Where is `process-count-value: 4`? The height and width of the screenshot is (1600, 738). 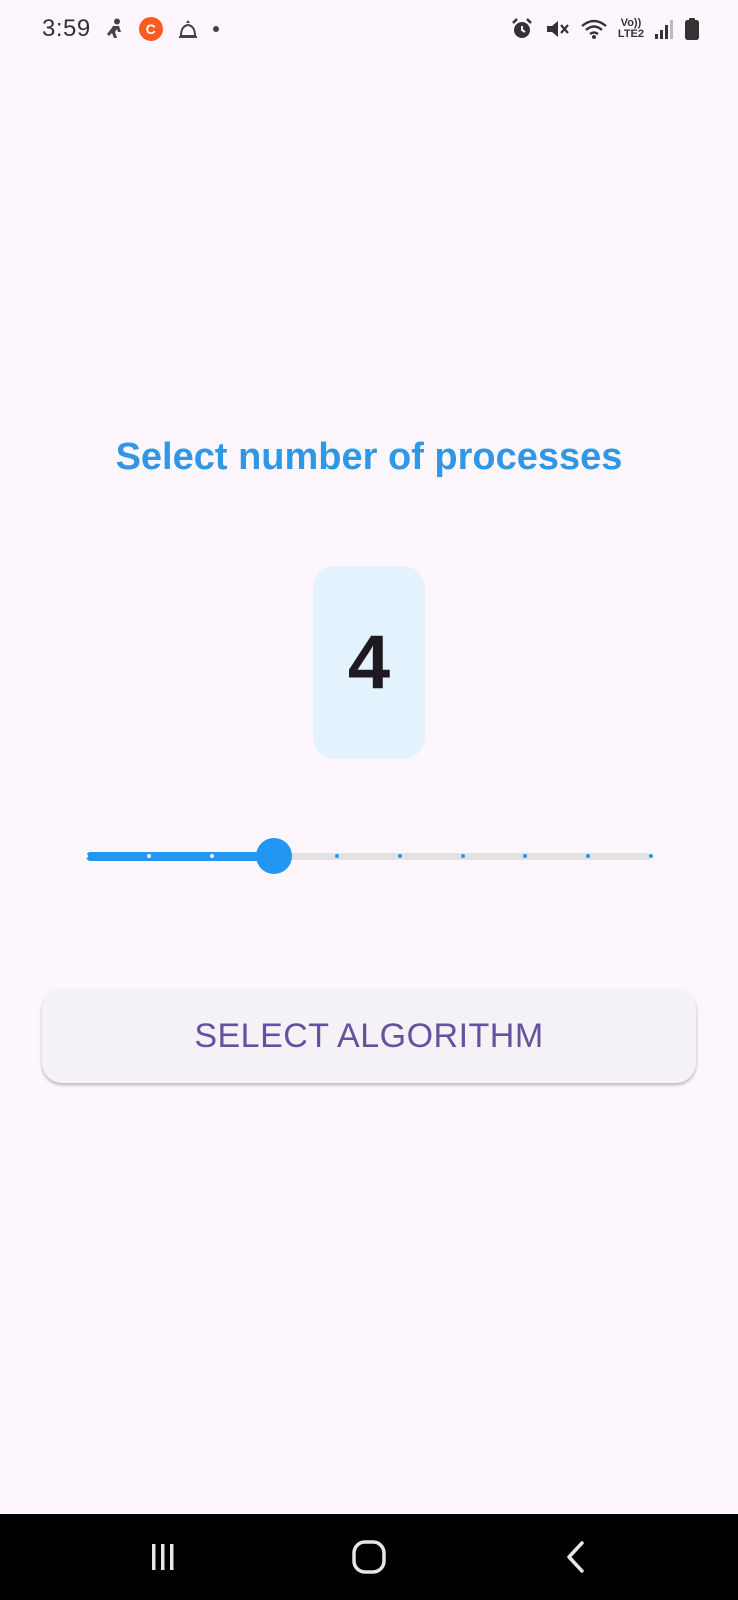
process-count-value: 4 is located at coordinates (369, 662).